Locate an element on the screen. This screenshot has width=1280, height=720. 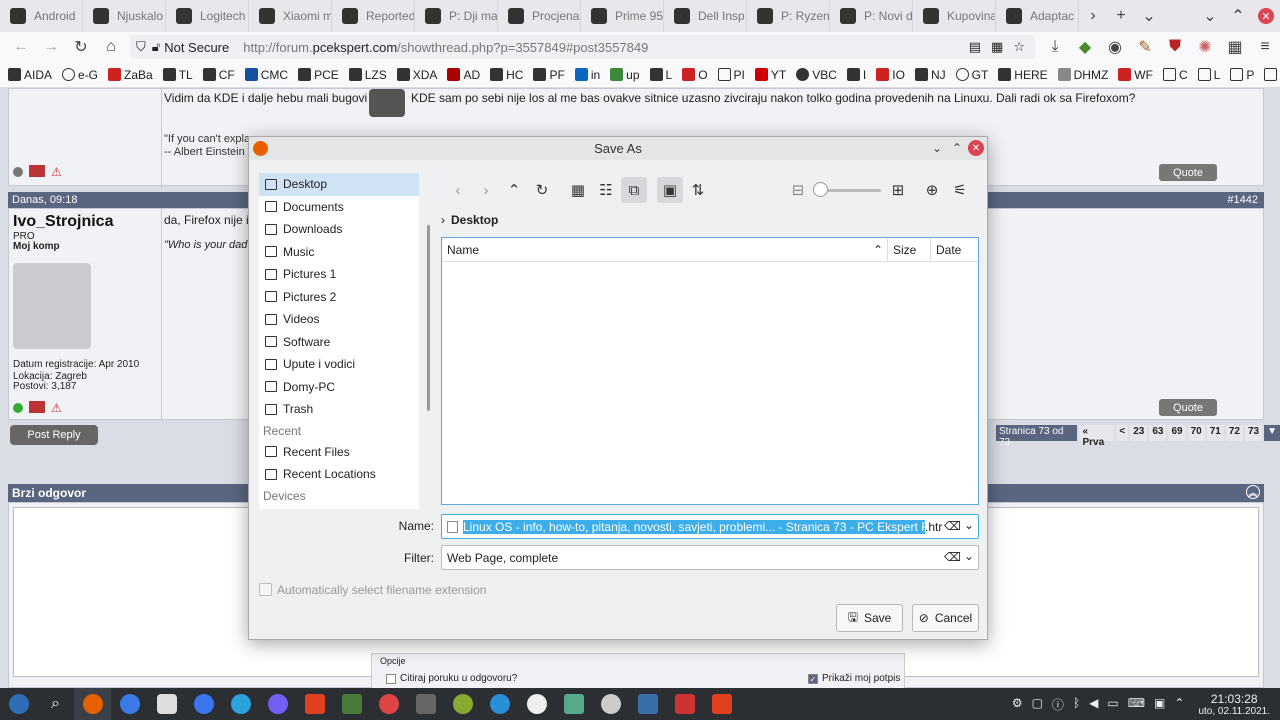
preview-icon: ▣ is located at coordinates (670, 190).